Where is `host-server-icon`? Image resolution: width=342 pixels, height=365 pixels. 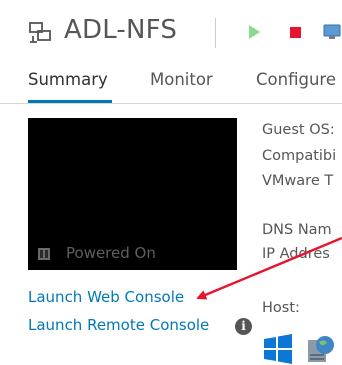
host-server-icon is located at coordinates (321, 349).